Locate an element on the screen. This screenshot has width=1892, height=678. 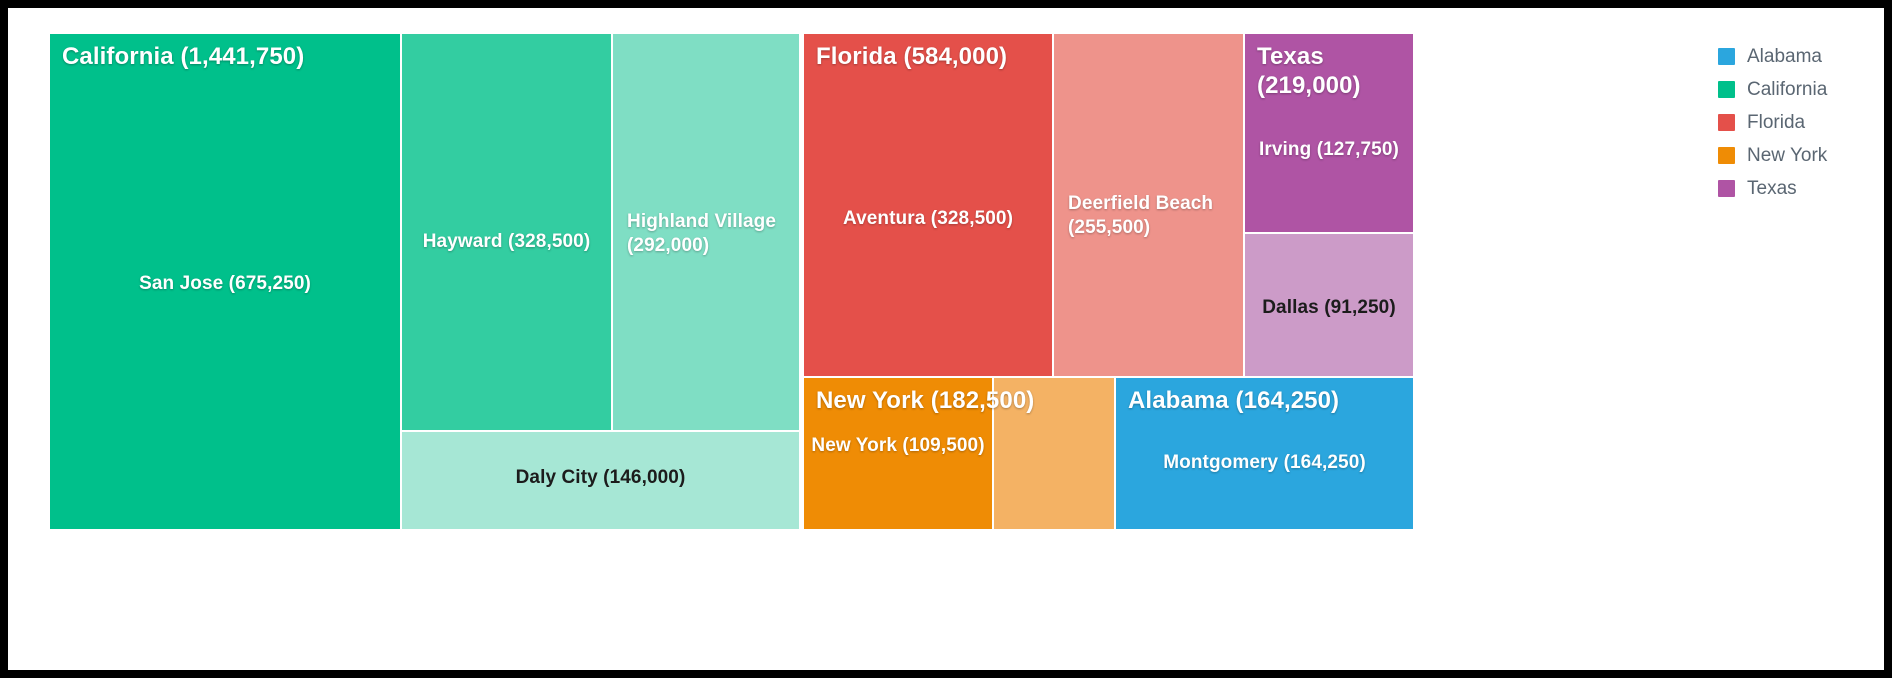
legend-item-texas: Texas is located at coordinates (1793, 188).